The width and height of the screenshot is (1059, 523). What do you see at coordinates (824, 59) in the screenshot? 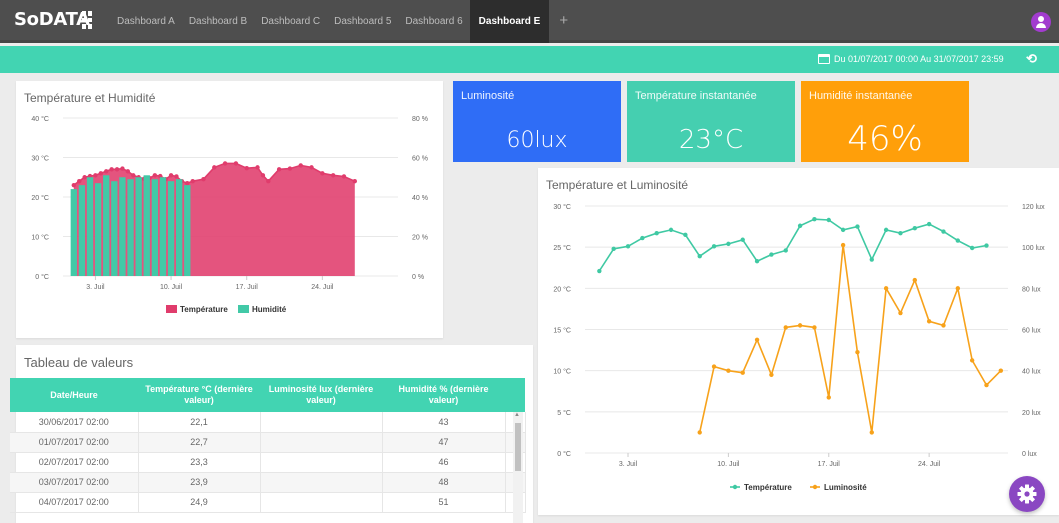
I see `calendar-icon` at bounding box center [824, 59].